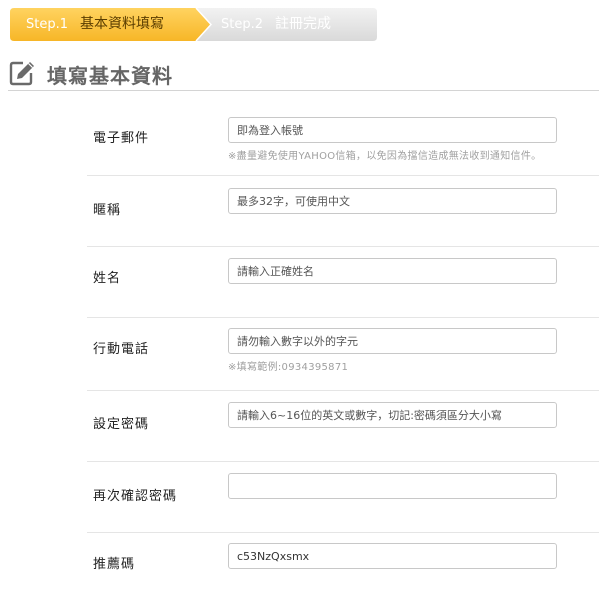  Describe the element at coordinates (21, 73) in the screenshot. I see `pencil-edit-icon` at that location.